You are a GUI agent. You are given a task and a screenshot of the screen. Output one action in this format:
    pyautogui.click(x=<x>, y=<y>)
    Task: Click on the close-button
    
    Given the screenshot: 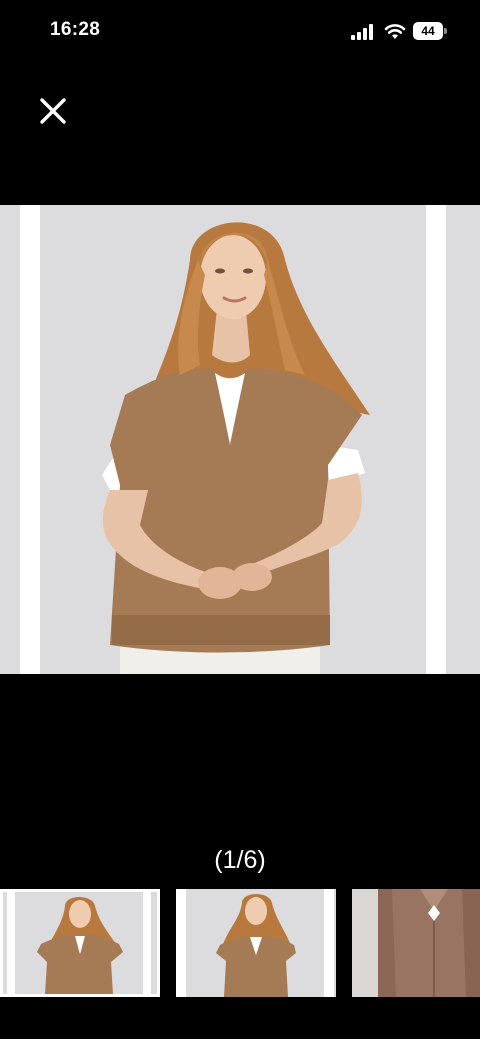 What is the action you would take?
    pyautogui.click(x=53, y=111)
    